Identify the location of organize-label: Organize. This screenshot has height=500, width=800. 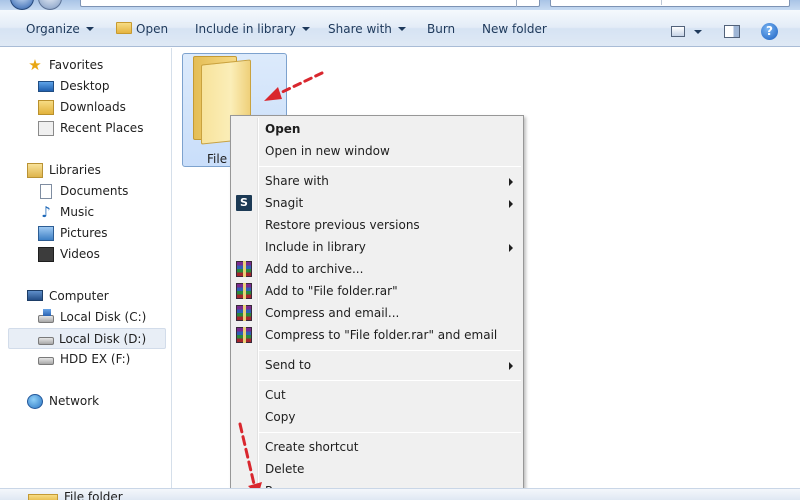
(53, 29).